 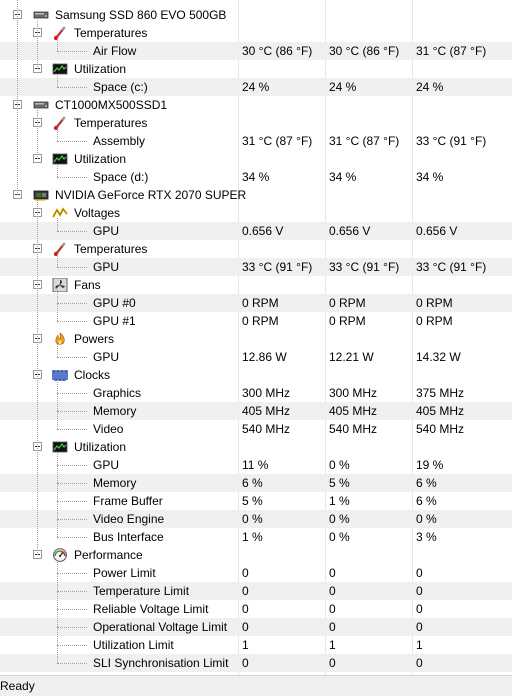 I want to click on sensor-value-min: 34 %, so click(x=343, y=177).